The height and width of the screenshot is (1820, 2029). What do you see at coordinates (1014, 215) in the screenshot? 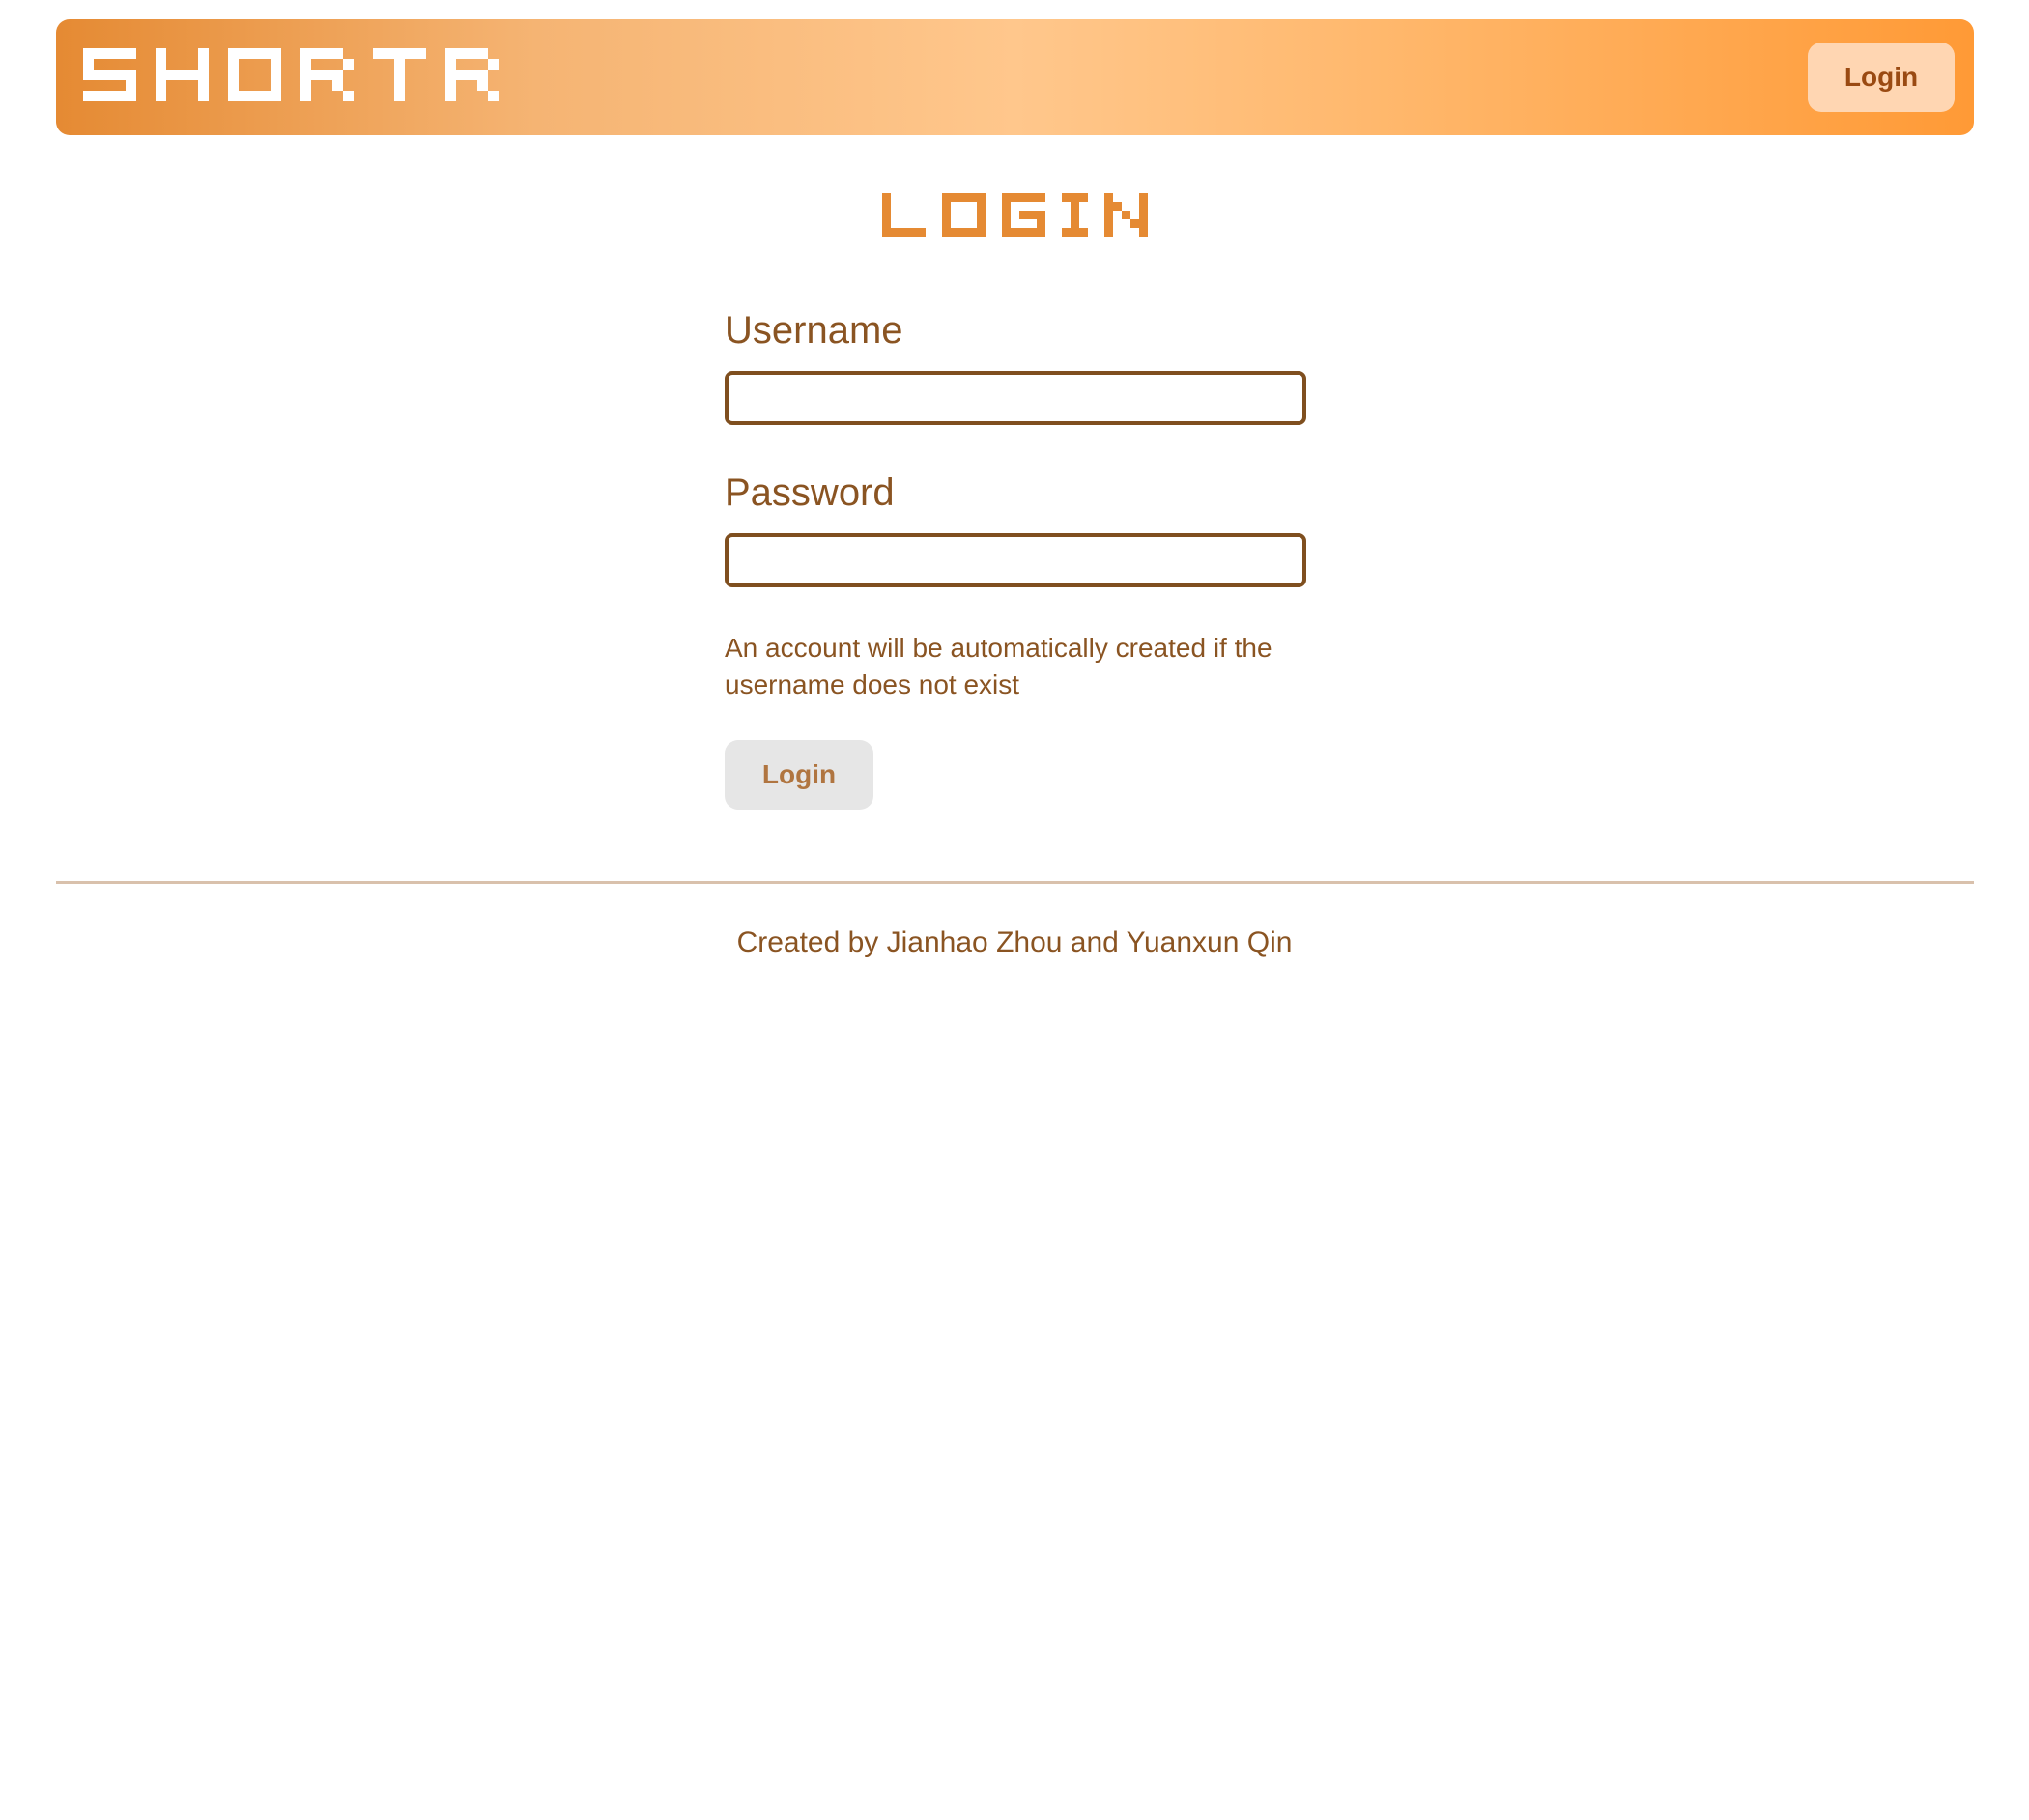
I see `page-title-wordmark` at bounding box center [1014, 215].